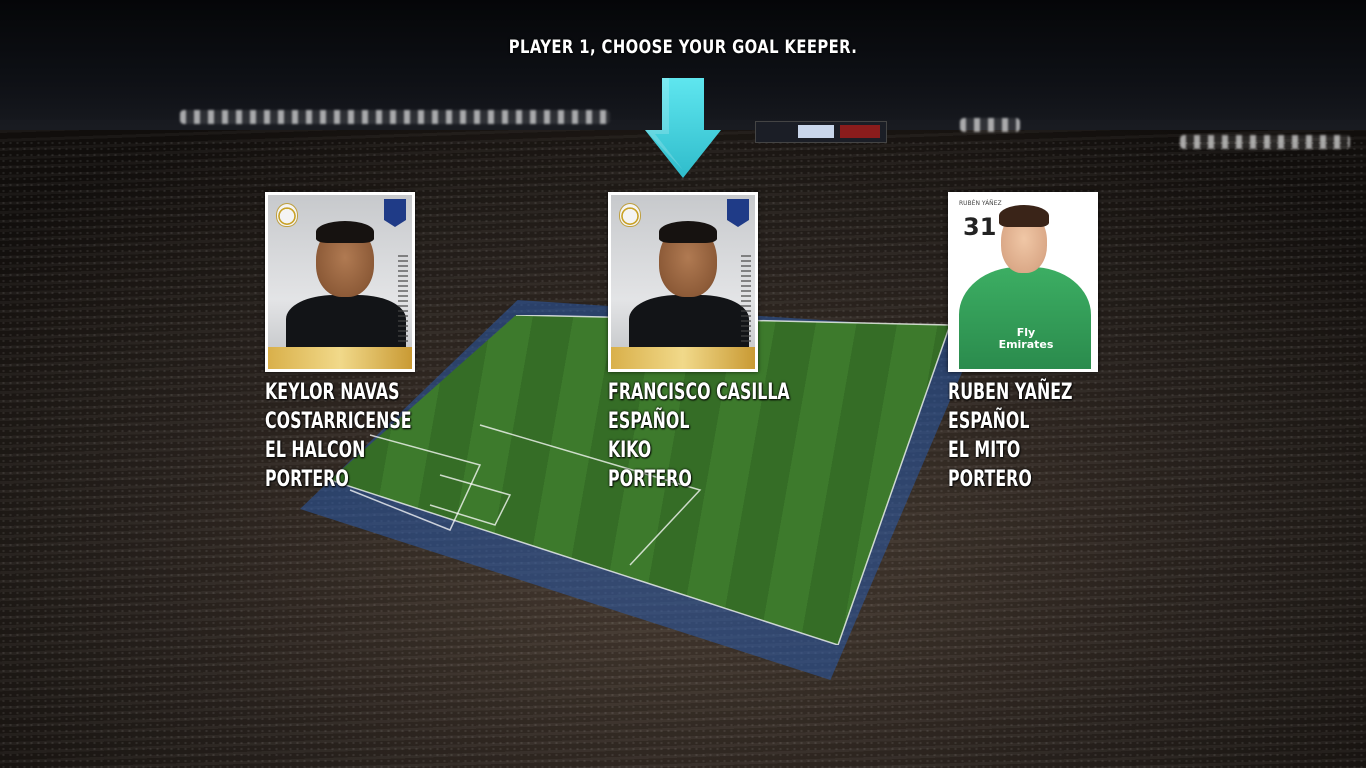  Describe the element at coordinates (1265, 142) in the screenshot. I see `floodlights-right` at that location.